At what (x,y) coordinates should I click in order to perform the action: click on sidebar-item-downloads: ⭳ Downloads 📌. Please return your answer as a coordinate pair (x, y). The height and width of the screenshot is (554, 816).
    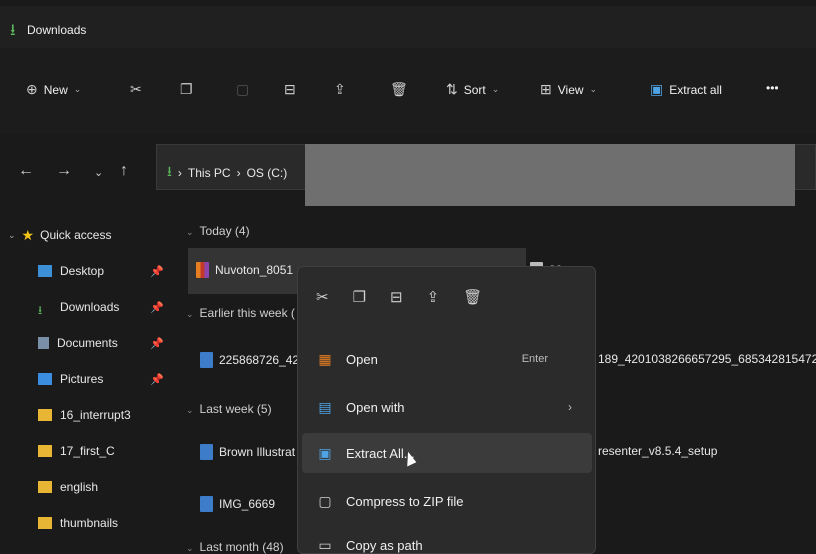
    Looking at the image, I should click on (89, 307).